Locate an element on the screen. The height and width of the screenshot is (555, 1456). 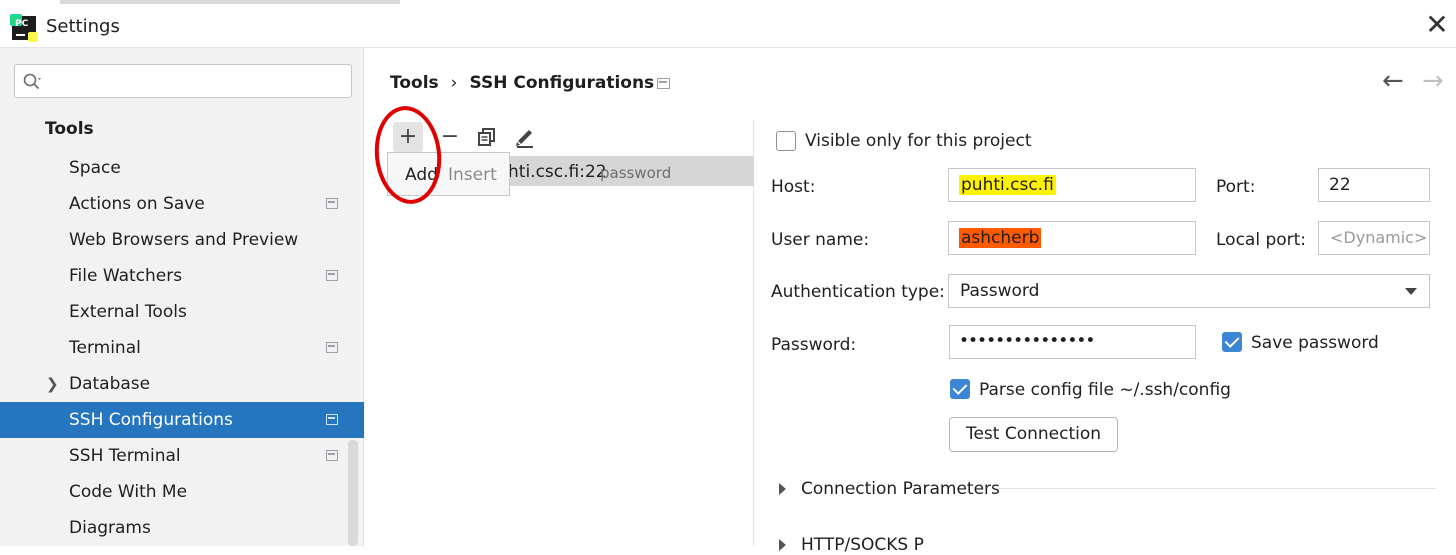
sidebar-item-label: SSH Terminal is located at coordinates (125, 456).